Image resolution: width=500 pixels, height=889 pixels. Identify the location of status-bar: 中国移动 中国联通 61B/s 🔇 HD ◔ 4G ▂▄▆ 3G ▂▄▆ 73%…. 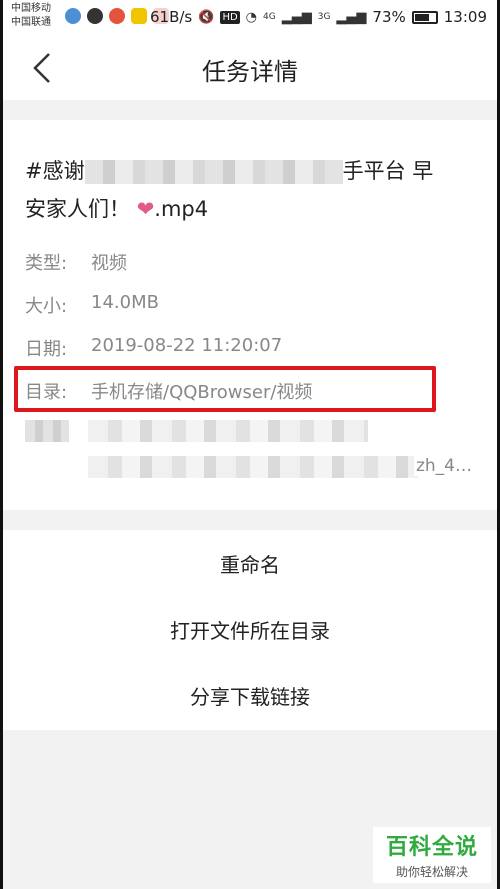
(250, 18).